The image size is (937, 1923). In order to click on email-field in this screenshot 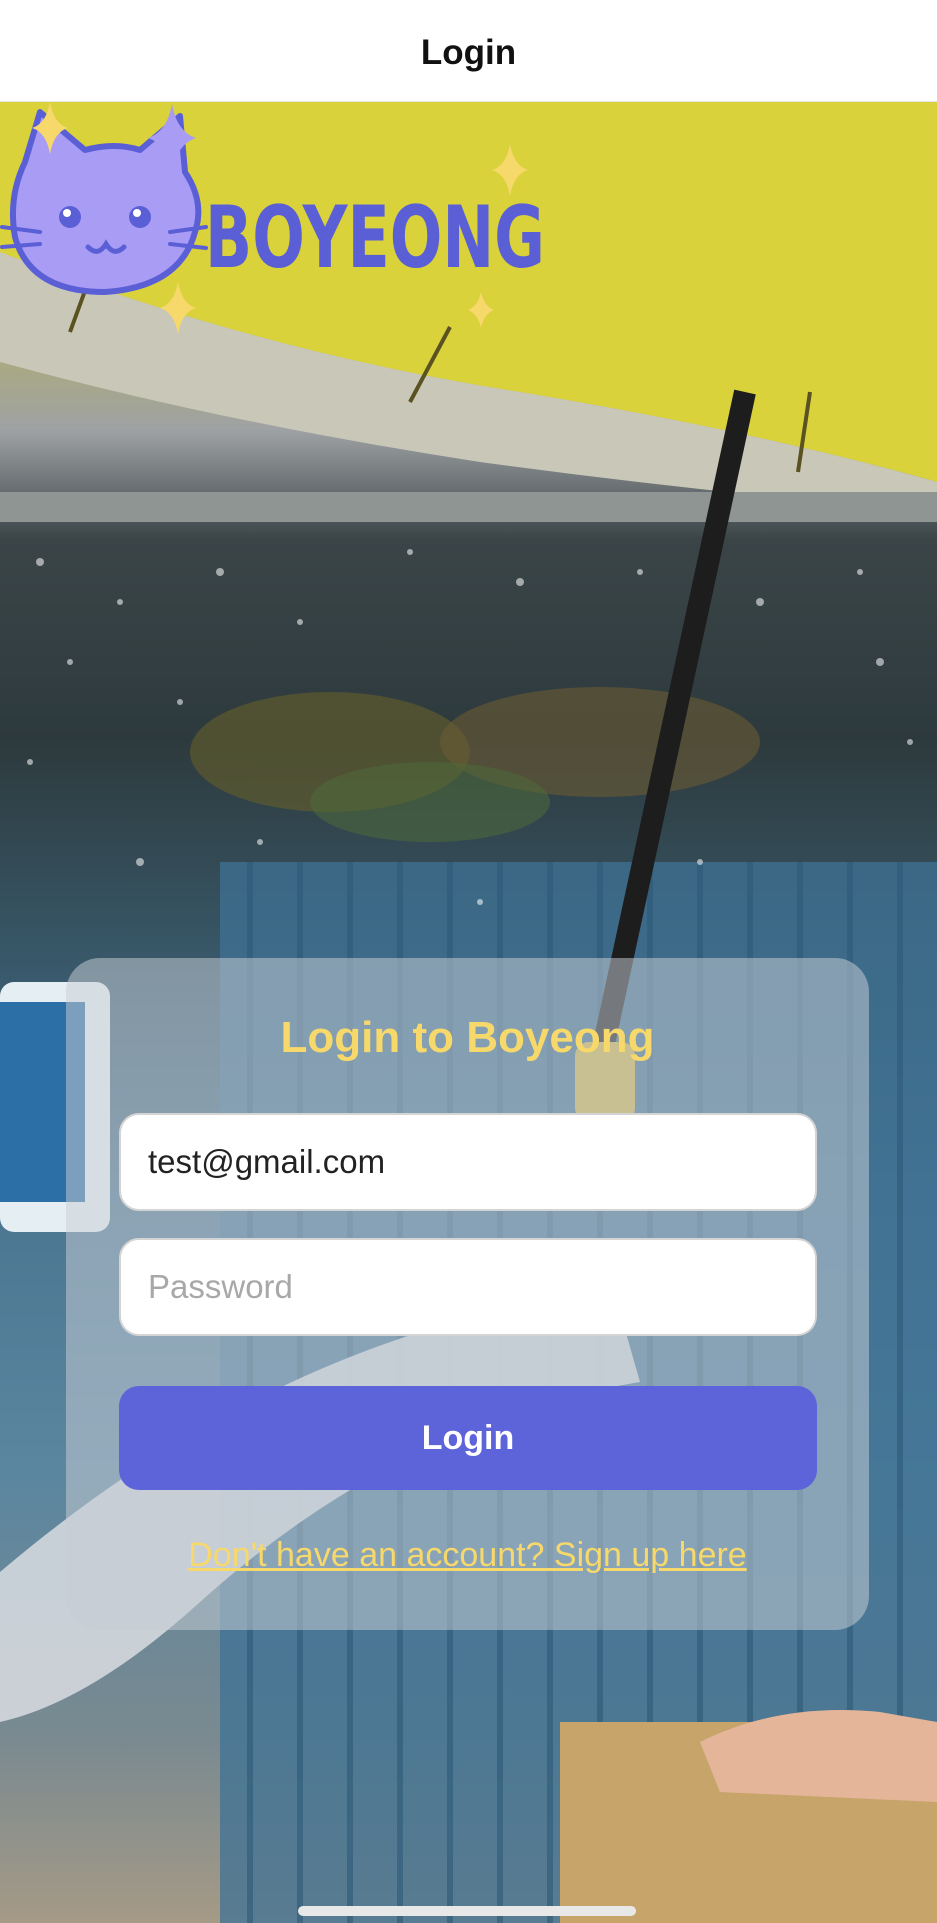, I will do `click(468, 1162)`.